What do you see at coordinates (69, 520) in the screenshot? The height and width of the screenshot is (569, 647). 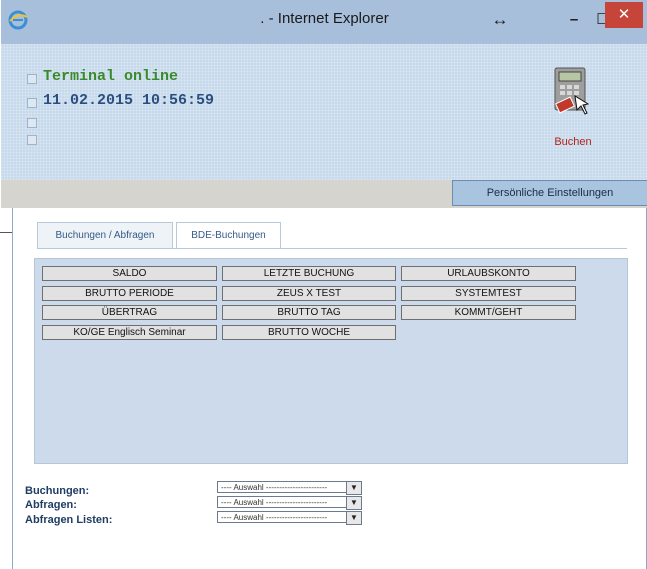 I see `abfragen-listen-label: Abfragen Listen:` at bounding box center [69, 520].